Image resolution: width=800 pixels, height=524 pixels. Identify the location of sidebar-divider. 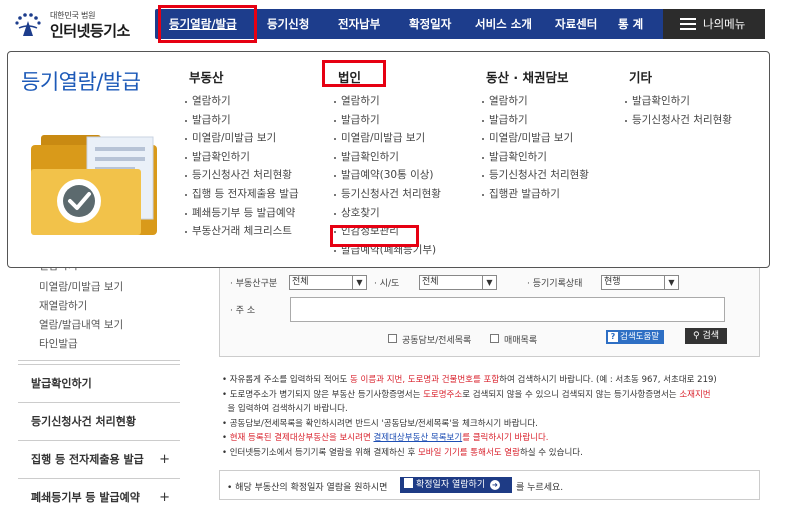
(99, 360).